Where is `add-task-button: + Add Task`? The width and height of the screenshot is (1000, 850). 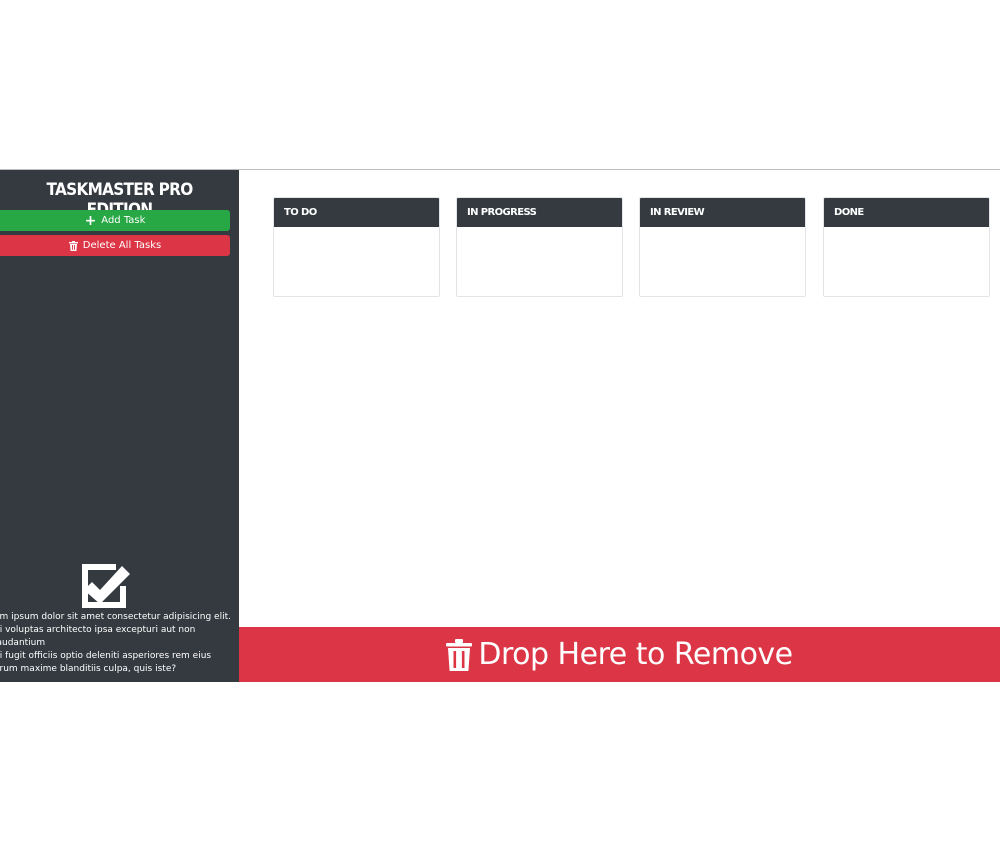 add-task-button: + Add Task is located at coordinates (115, 220).